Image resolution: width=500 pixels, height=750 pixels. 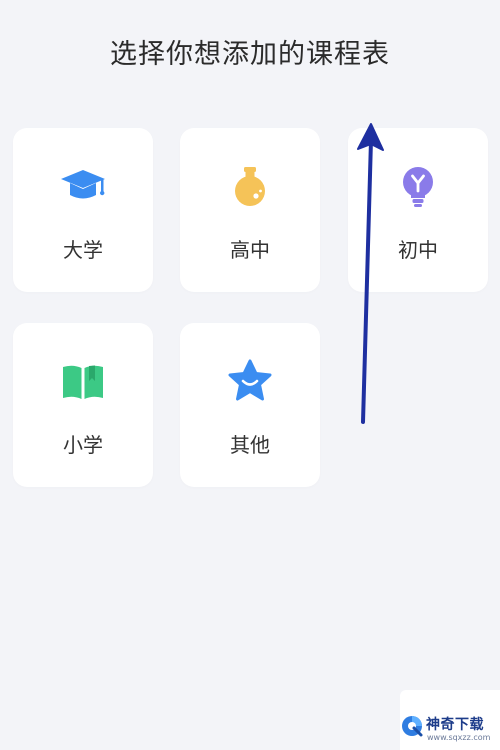 I want to click on category-card-university: 大学, so click(x=83, y=210).